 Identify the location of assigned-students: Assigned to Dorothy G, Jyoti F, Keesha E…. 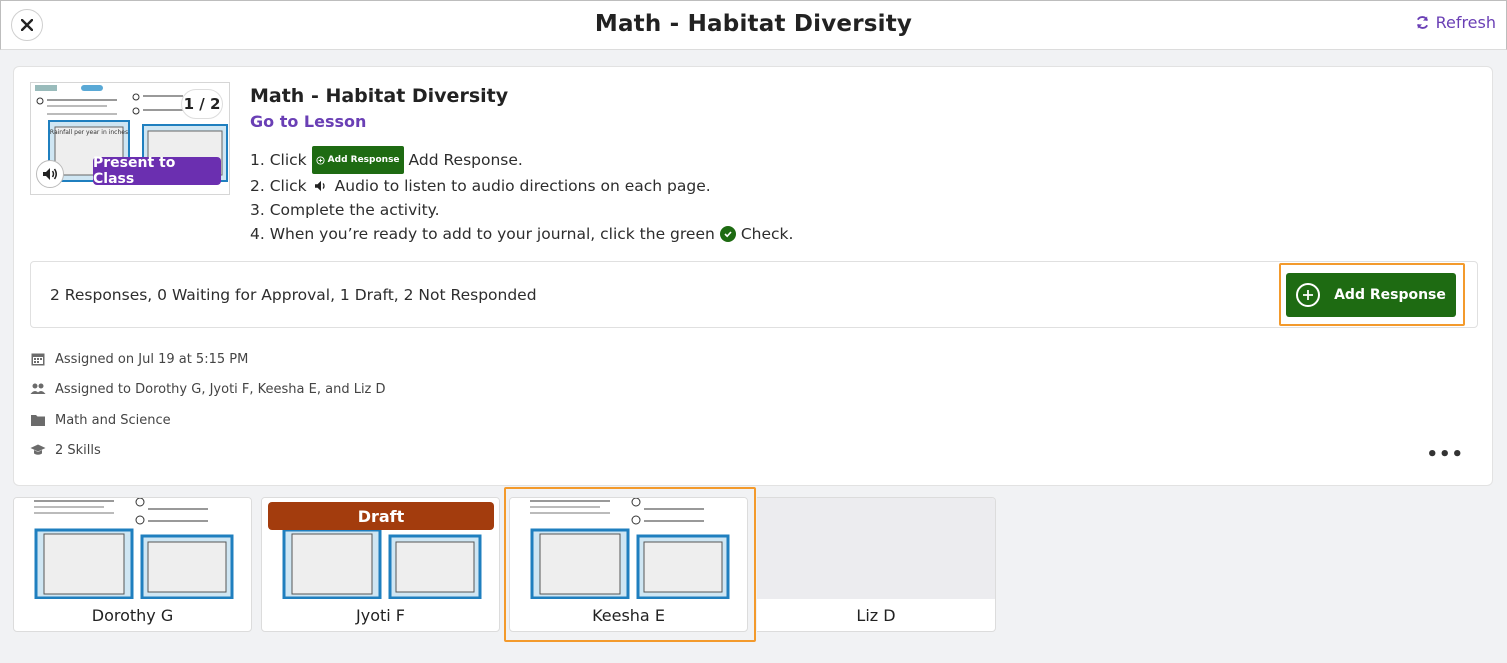
(208, 389).